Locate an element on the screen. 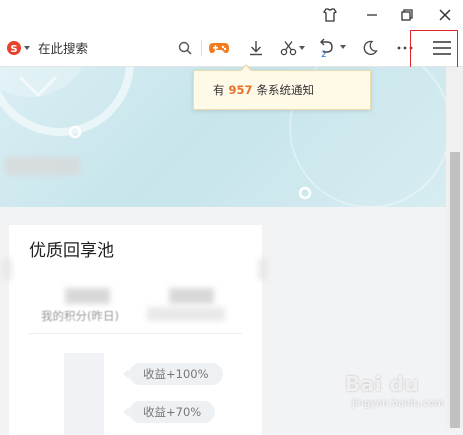 This screenshot has width=463, height=435. card-title: 优质回享池 is located at coordinates (71, 251).